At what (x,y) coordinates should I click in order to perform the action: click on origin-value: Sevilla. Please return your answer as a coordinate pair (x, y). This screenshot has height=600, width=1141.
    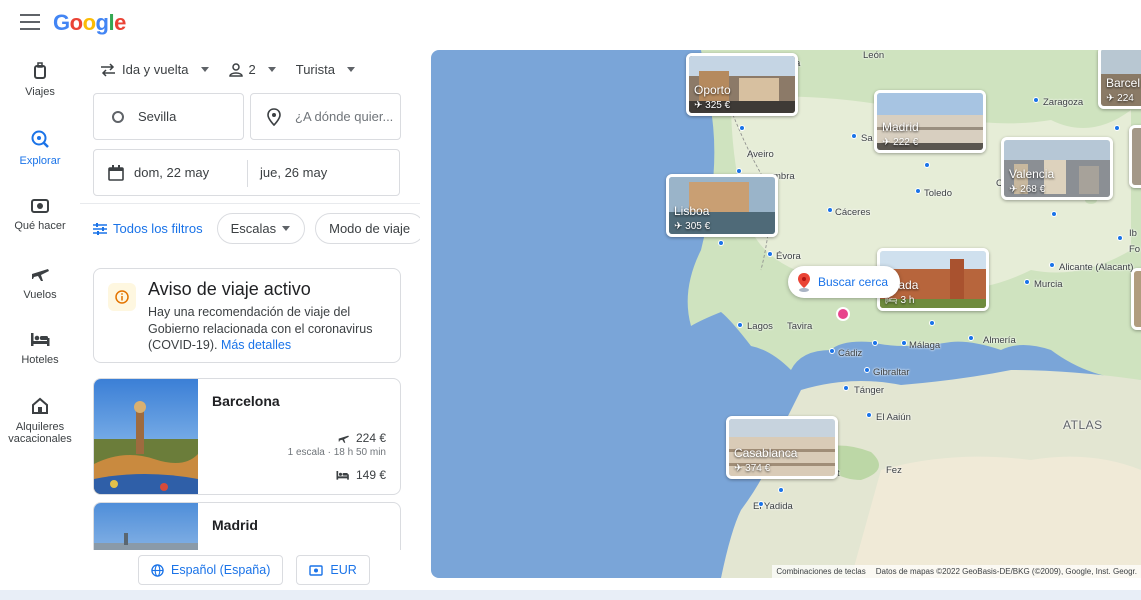
    Looking at the image, I should click on (157, 116).